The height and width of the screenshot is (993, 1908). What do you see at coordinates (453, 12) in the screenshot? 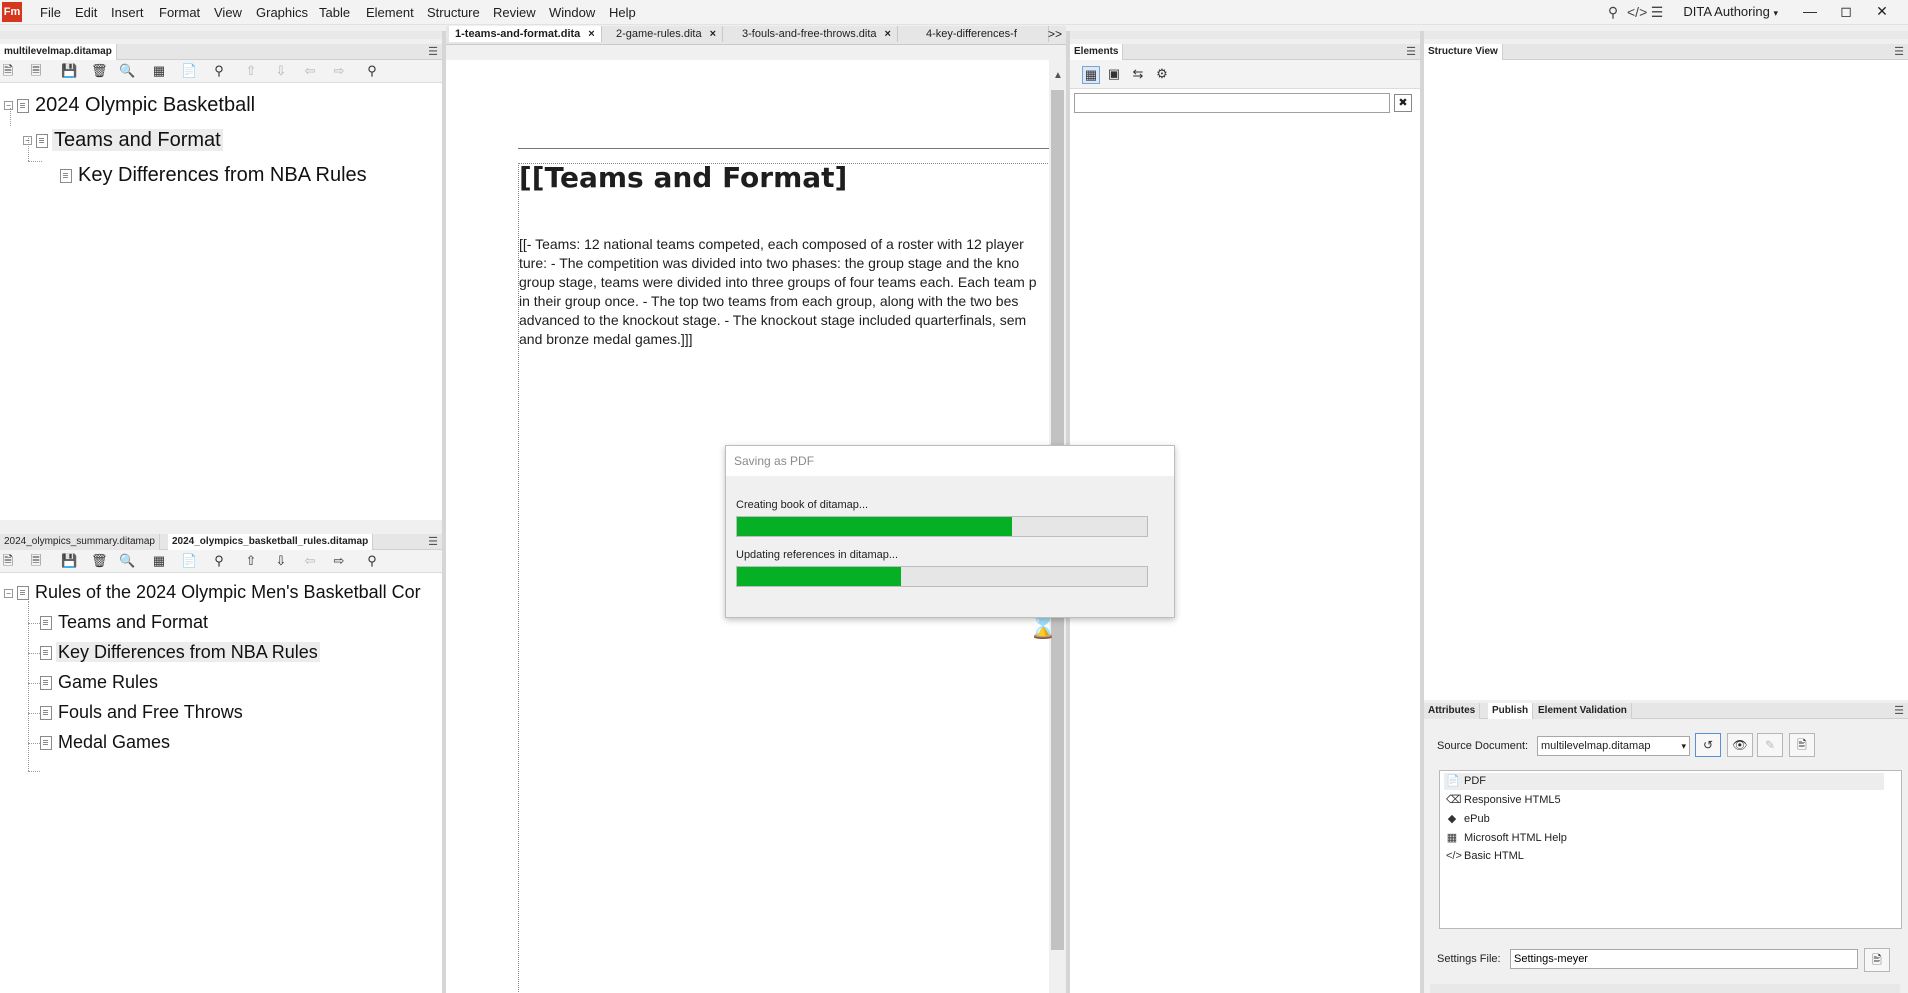
I see `menu-structure: Structure` at bounding box center [453, 12].